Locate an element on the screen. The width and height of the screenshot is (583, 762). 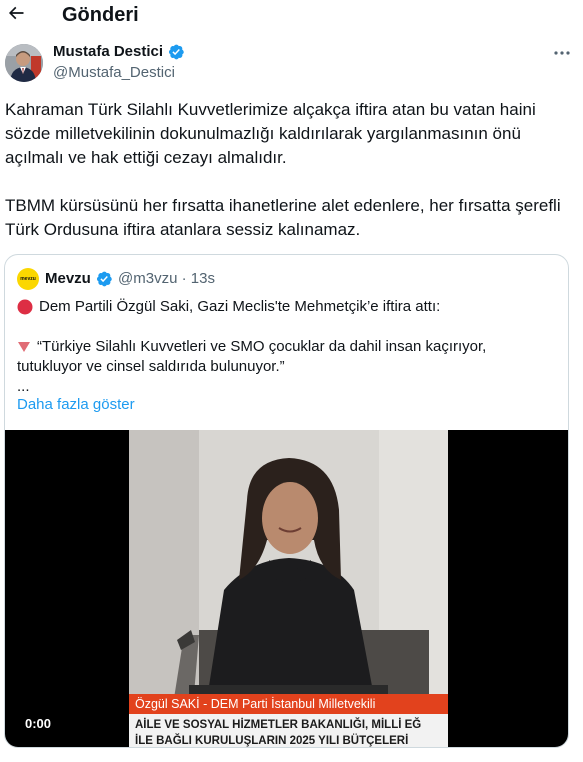
author-name: Mustafa Destici is located at coordinates (119, 52).